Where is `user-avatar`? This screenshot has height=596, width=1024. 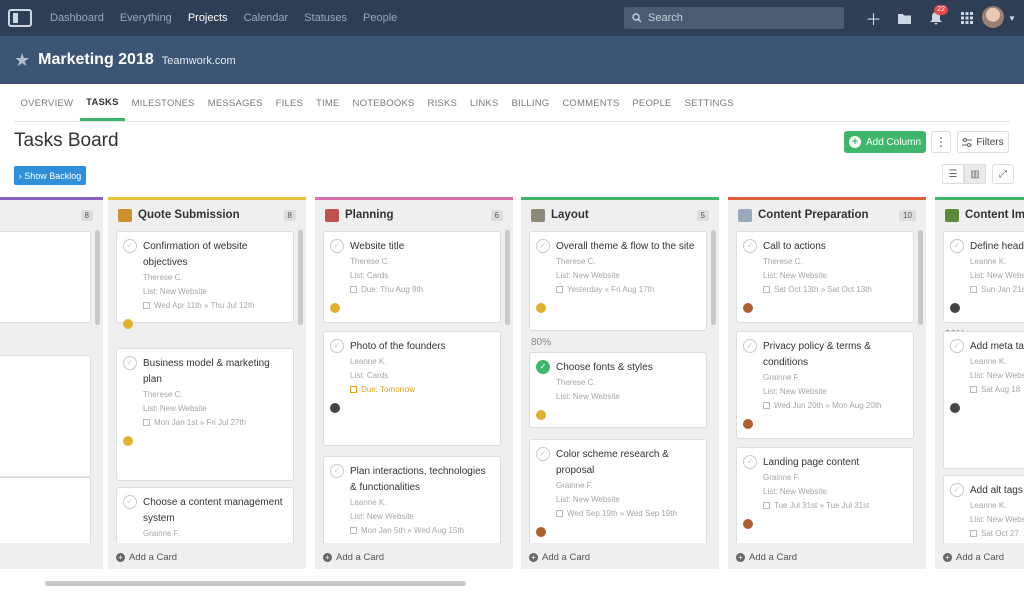 user-avatar is located at coordinates (993, 17).